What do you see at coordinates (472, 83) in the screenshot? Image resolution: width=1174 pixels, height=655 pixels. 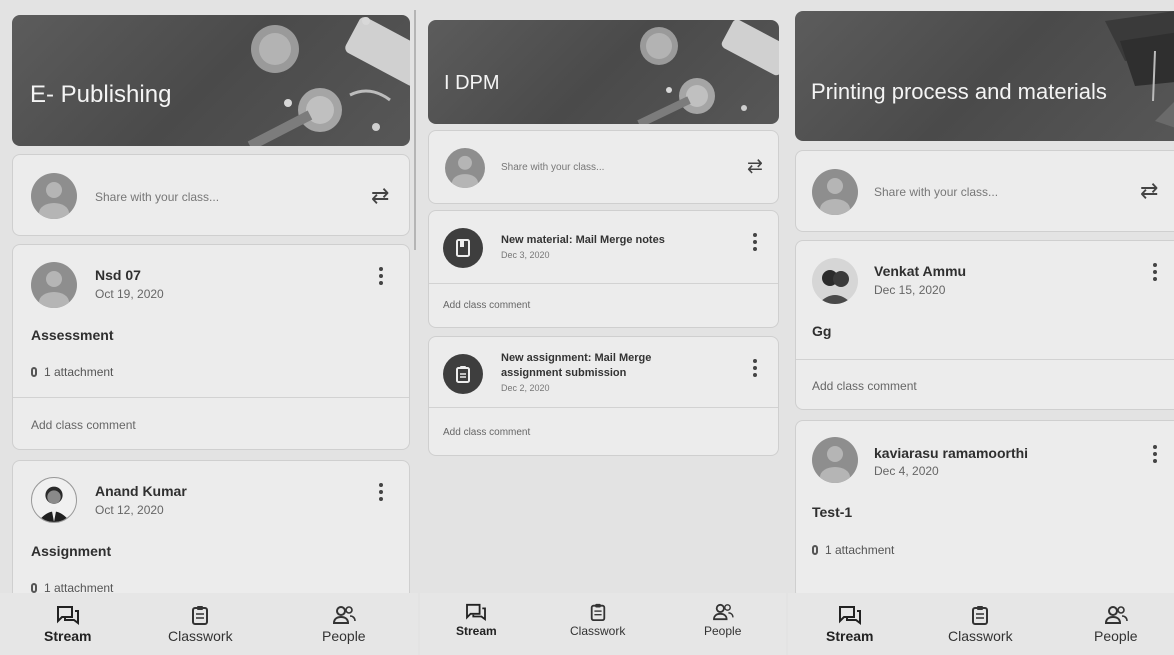 I see `class-title: I DPM` at bounding box center [472, 83].